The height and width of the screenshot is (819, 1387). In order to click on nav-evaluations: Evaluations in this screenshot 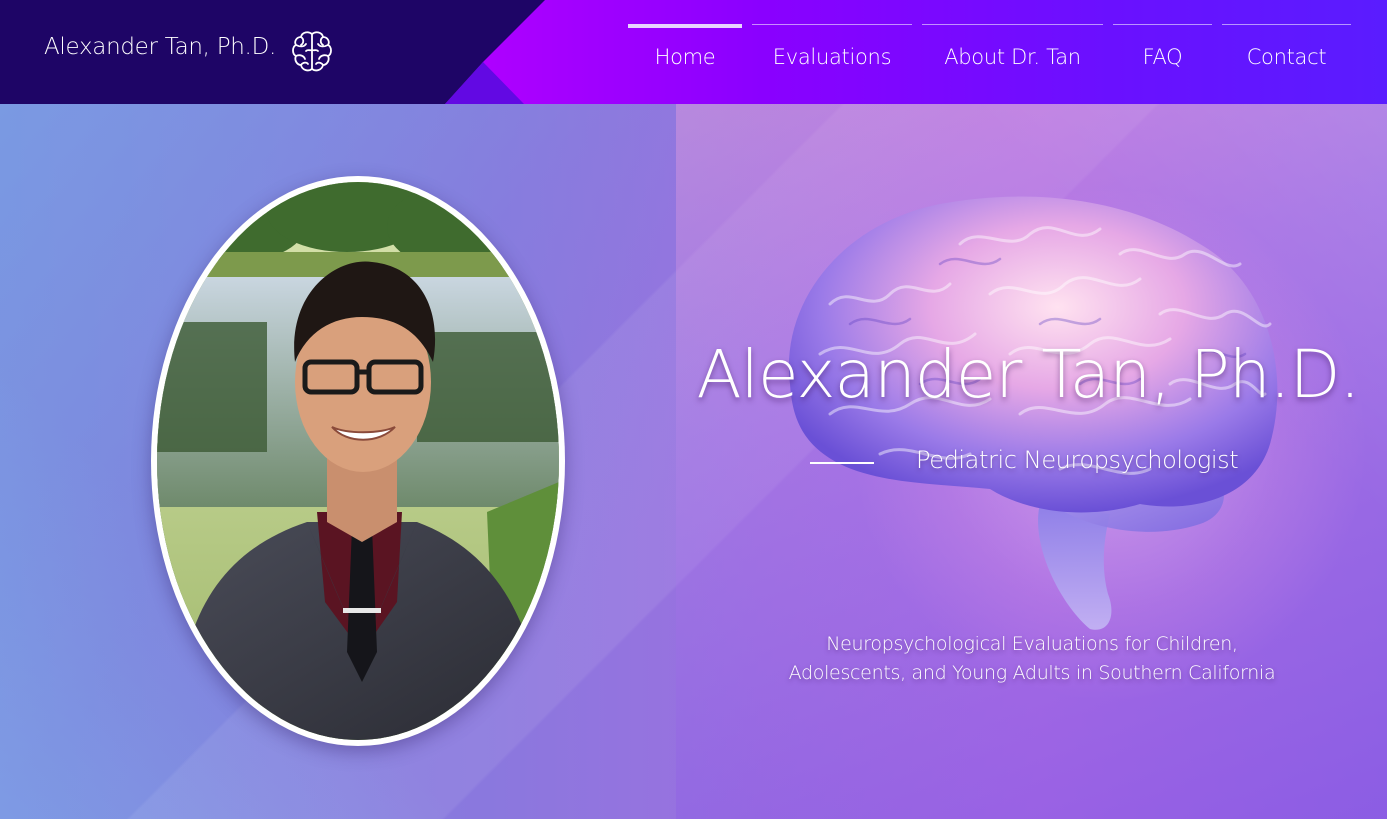, I will do `click(832, 54)`.